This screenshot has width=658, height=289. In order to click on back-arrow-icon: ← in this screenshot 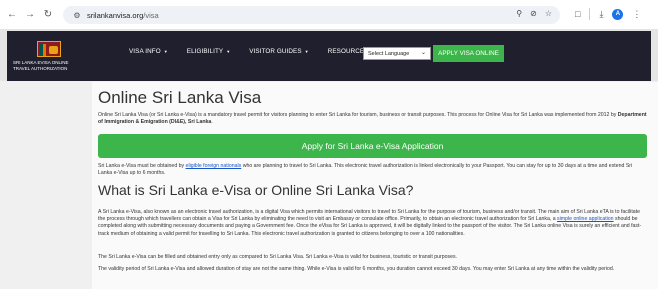, I will do `click(12, 15)`.